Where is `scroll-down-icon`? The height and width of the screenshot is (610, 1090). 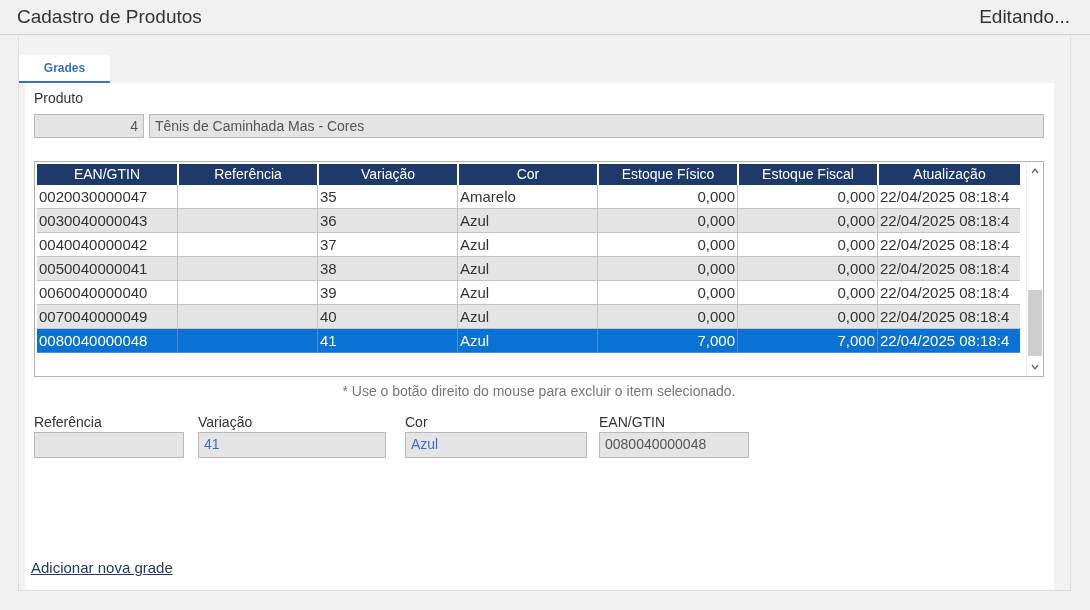 scroll-down-icon is located at coordinates (1035, 367).